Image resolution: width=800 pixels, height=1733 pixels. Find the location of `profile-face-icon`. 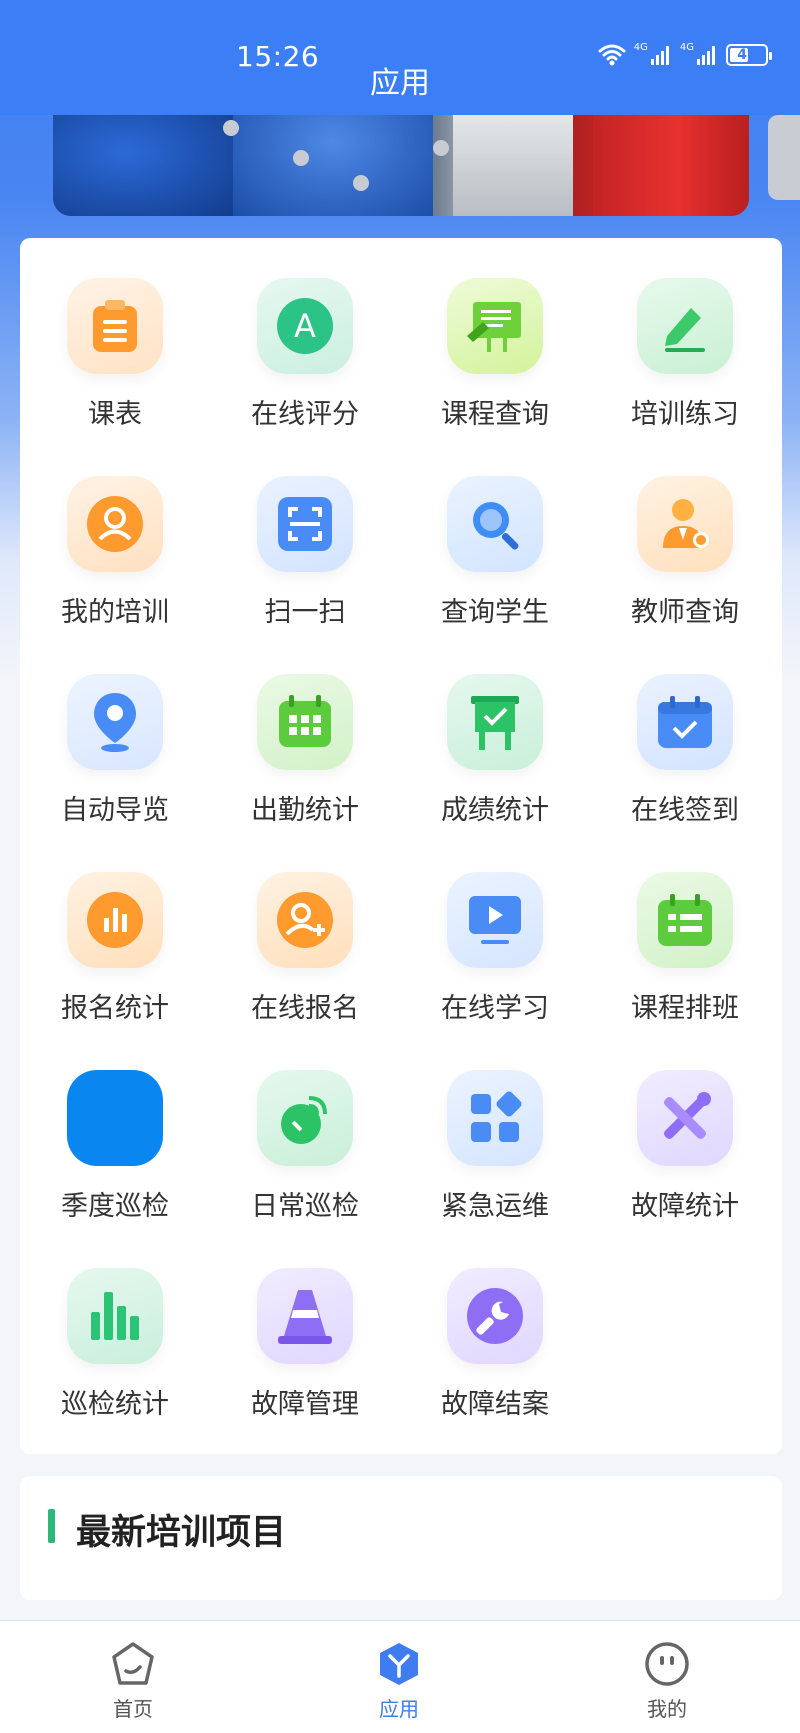

profile-face-icon is located at coordinates (667, 1664).